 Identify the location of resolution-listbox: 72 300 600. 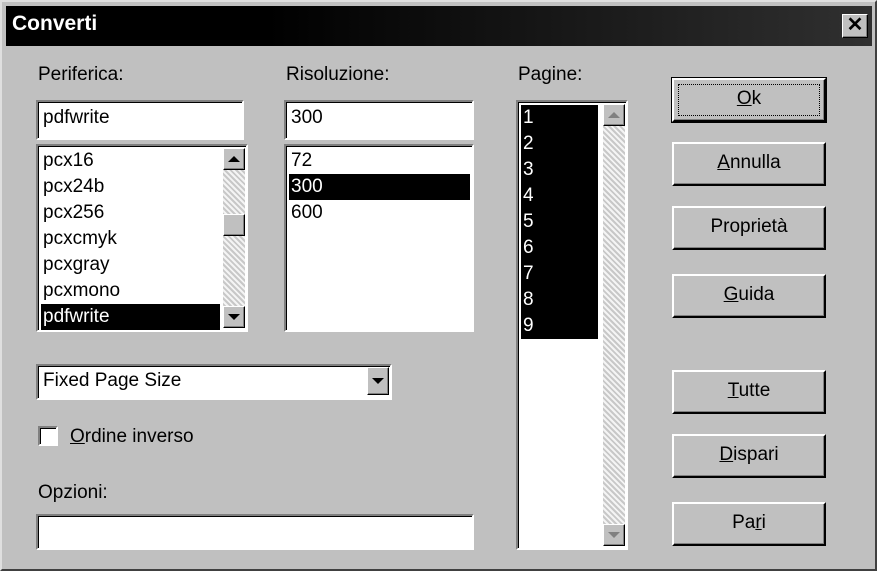
(379, 238).